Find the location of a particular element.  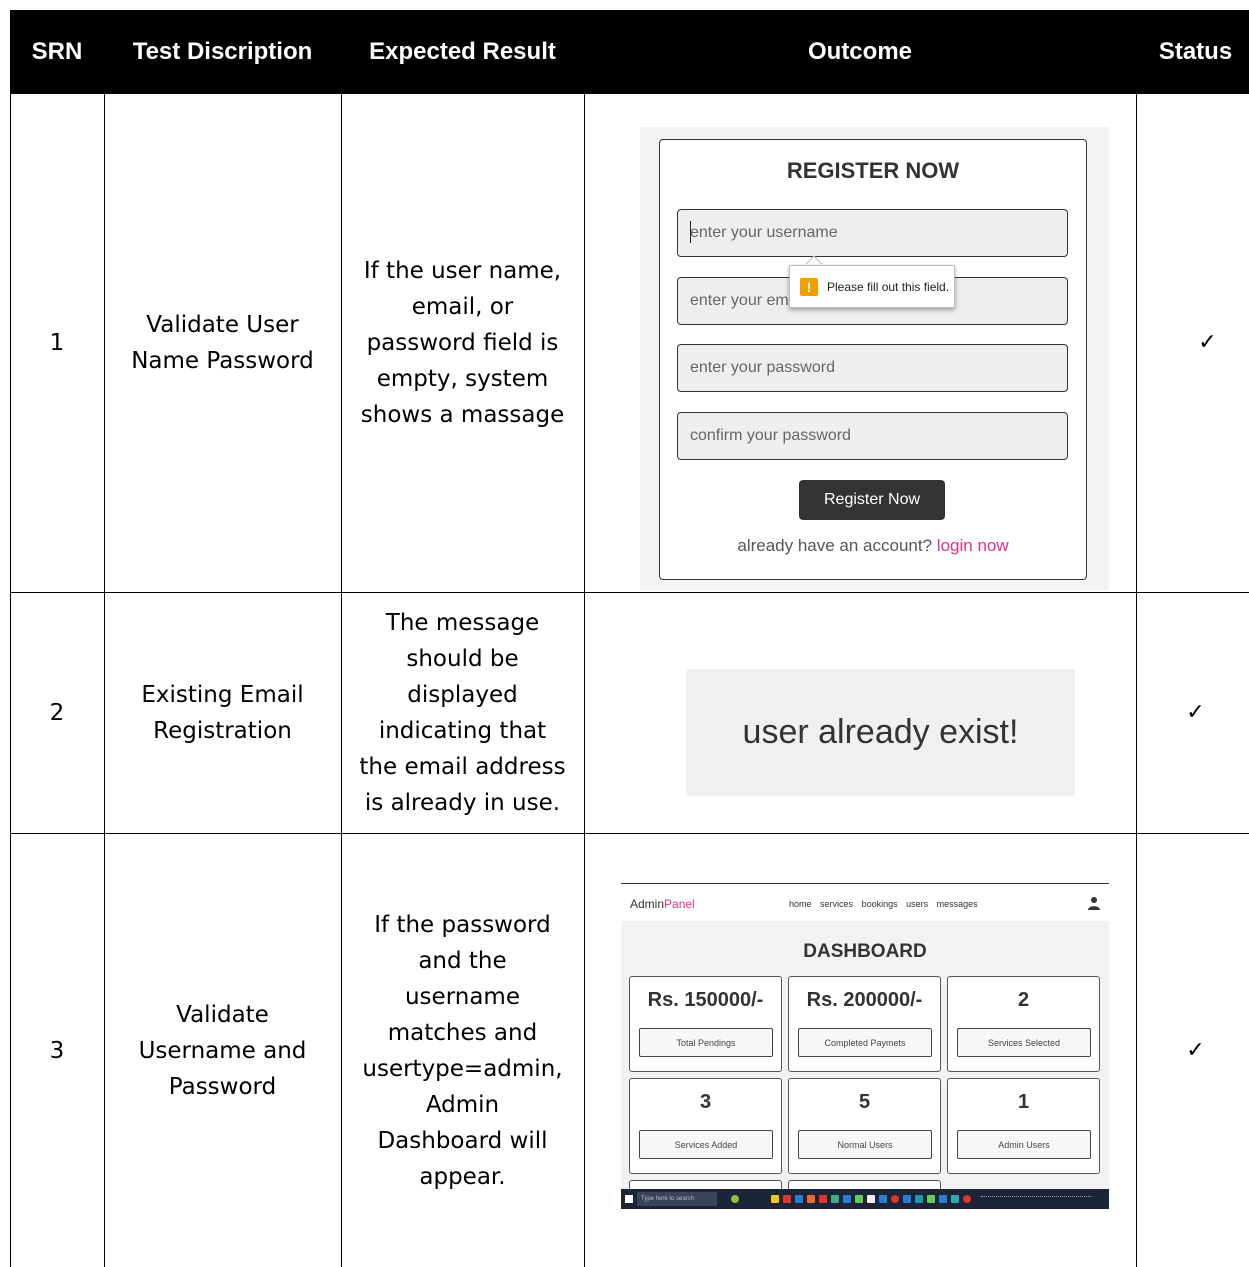

dashboard-nav: home services bookings users messages is located at coordinates (886, 904).